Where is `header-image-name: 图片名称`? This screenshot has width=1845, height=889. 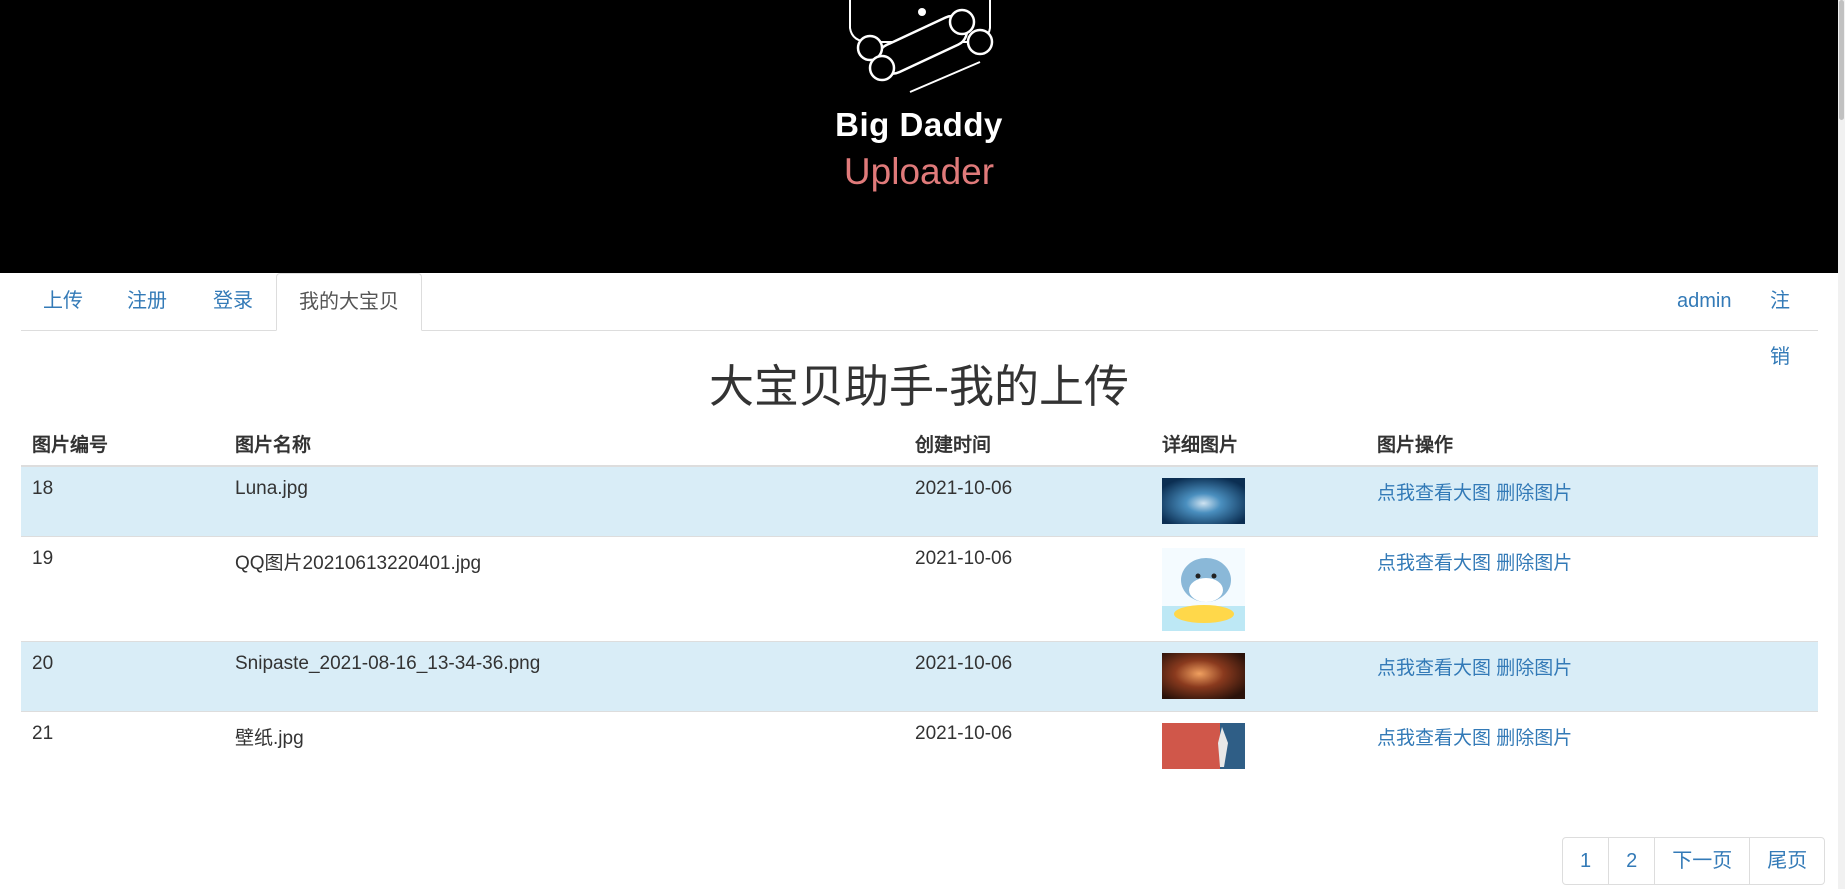 header-image-name: 图片名称 is located at coordinates (564, 444).